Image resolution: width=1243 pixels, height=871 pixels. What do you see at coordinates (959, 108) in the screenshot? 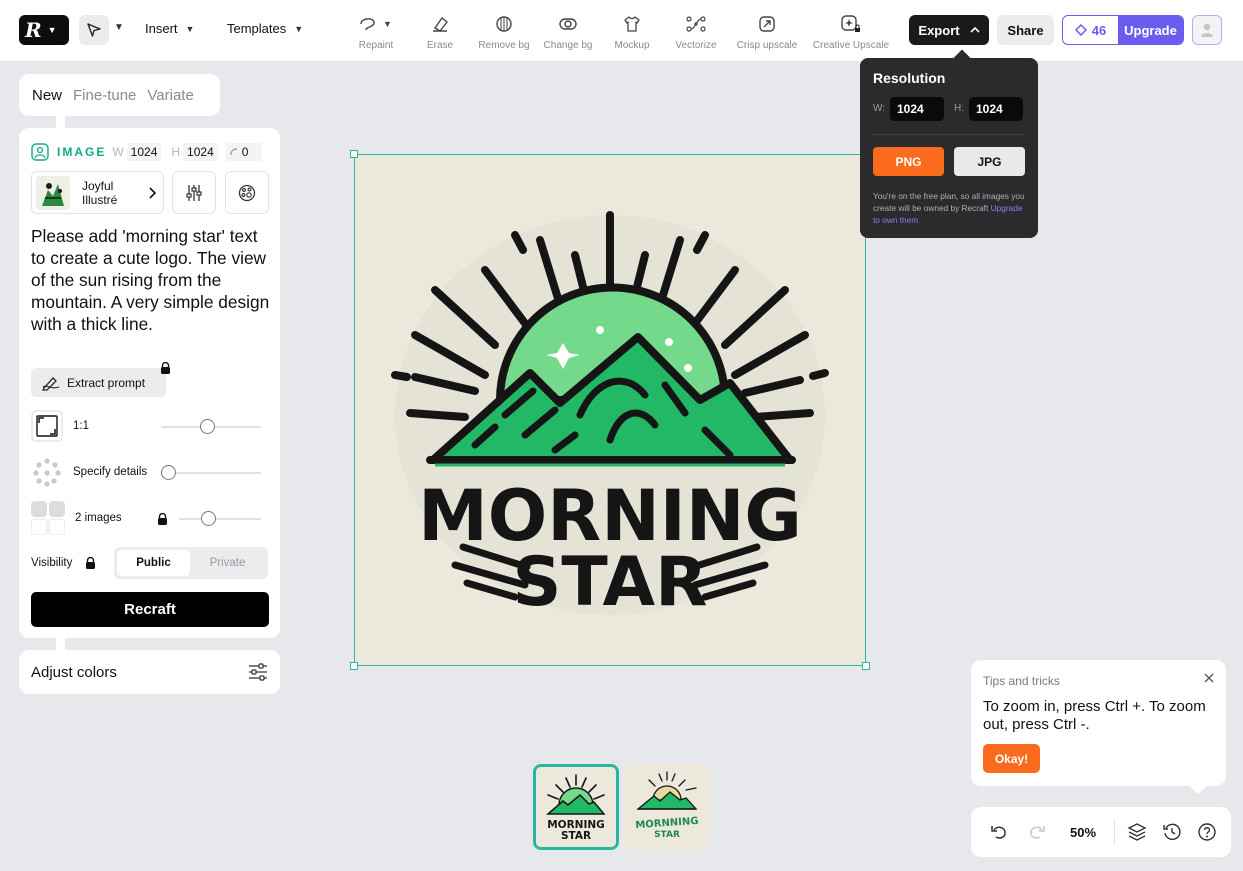
I see `export-height-label: H:` at bounding box center [959, 108].